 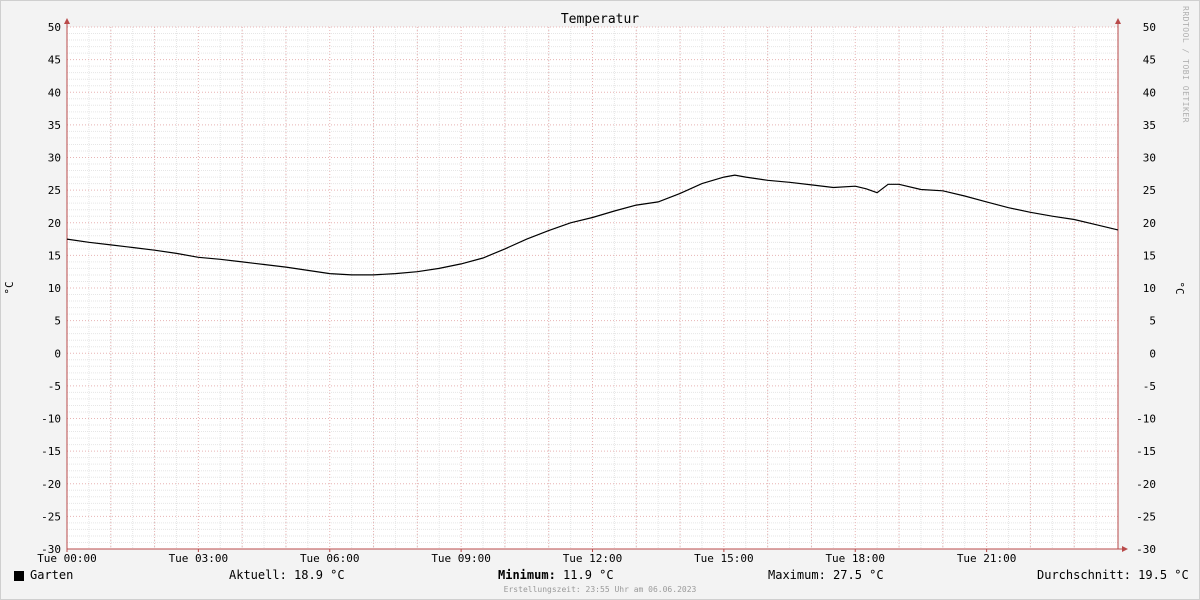 I want to click on legend-series-name: Garten, so click(x=52, y=575).